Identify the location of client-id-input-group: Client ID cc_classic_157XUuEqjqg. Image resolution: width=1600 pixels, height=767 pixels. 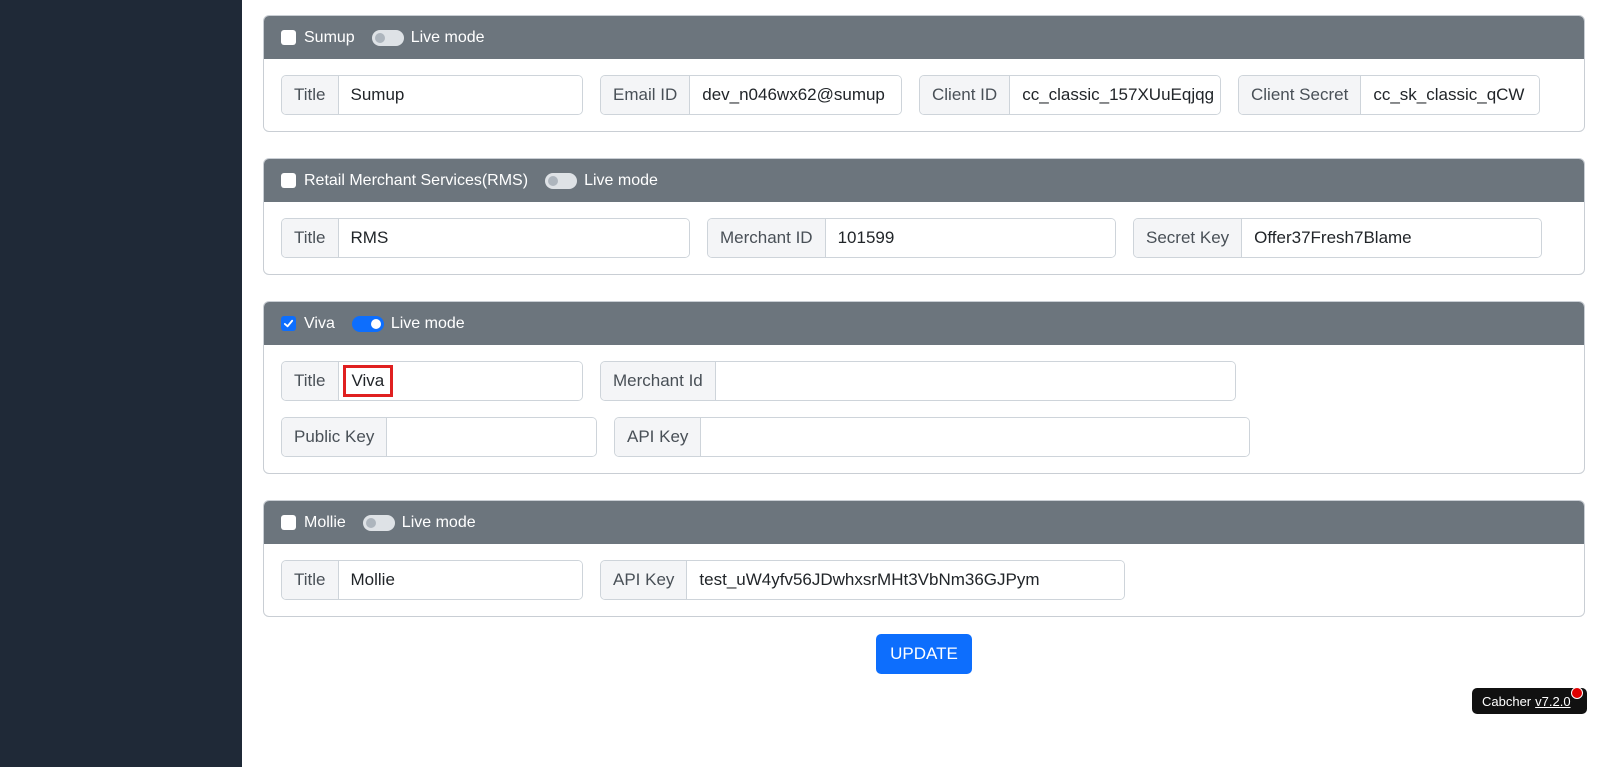
(1070, 95).